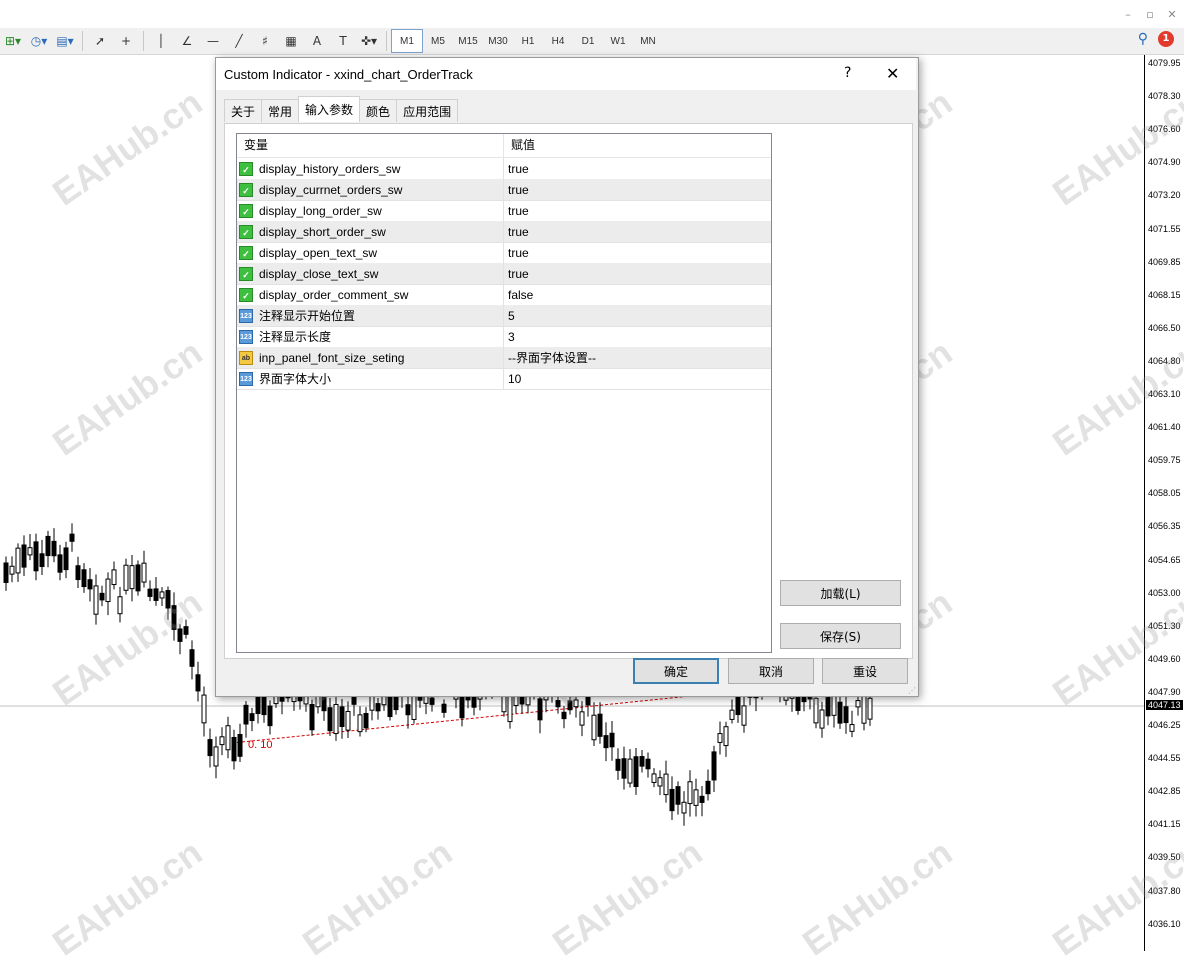  I want to click on parameter-row: ✓ display_open_text_sw true, so click(504, 253).